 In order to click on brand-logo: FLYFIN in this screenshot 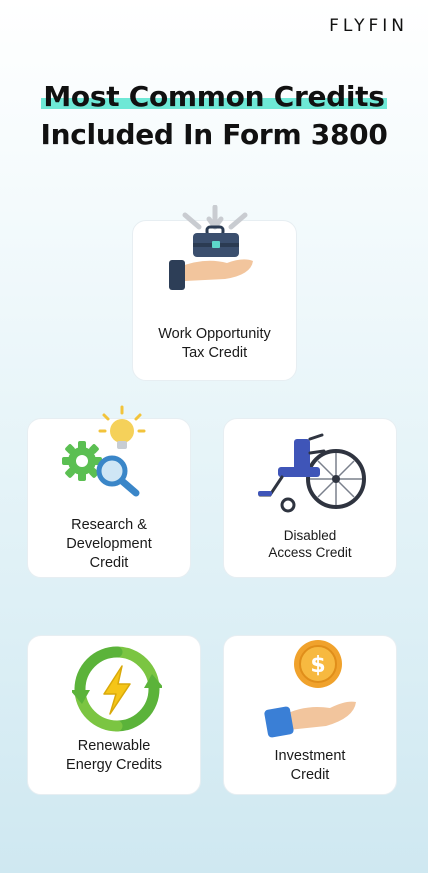, I will do `click(368, 26)`.